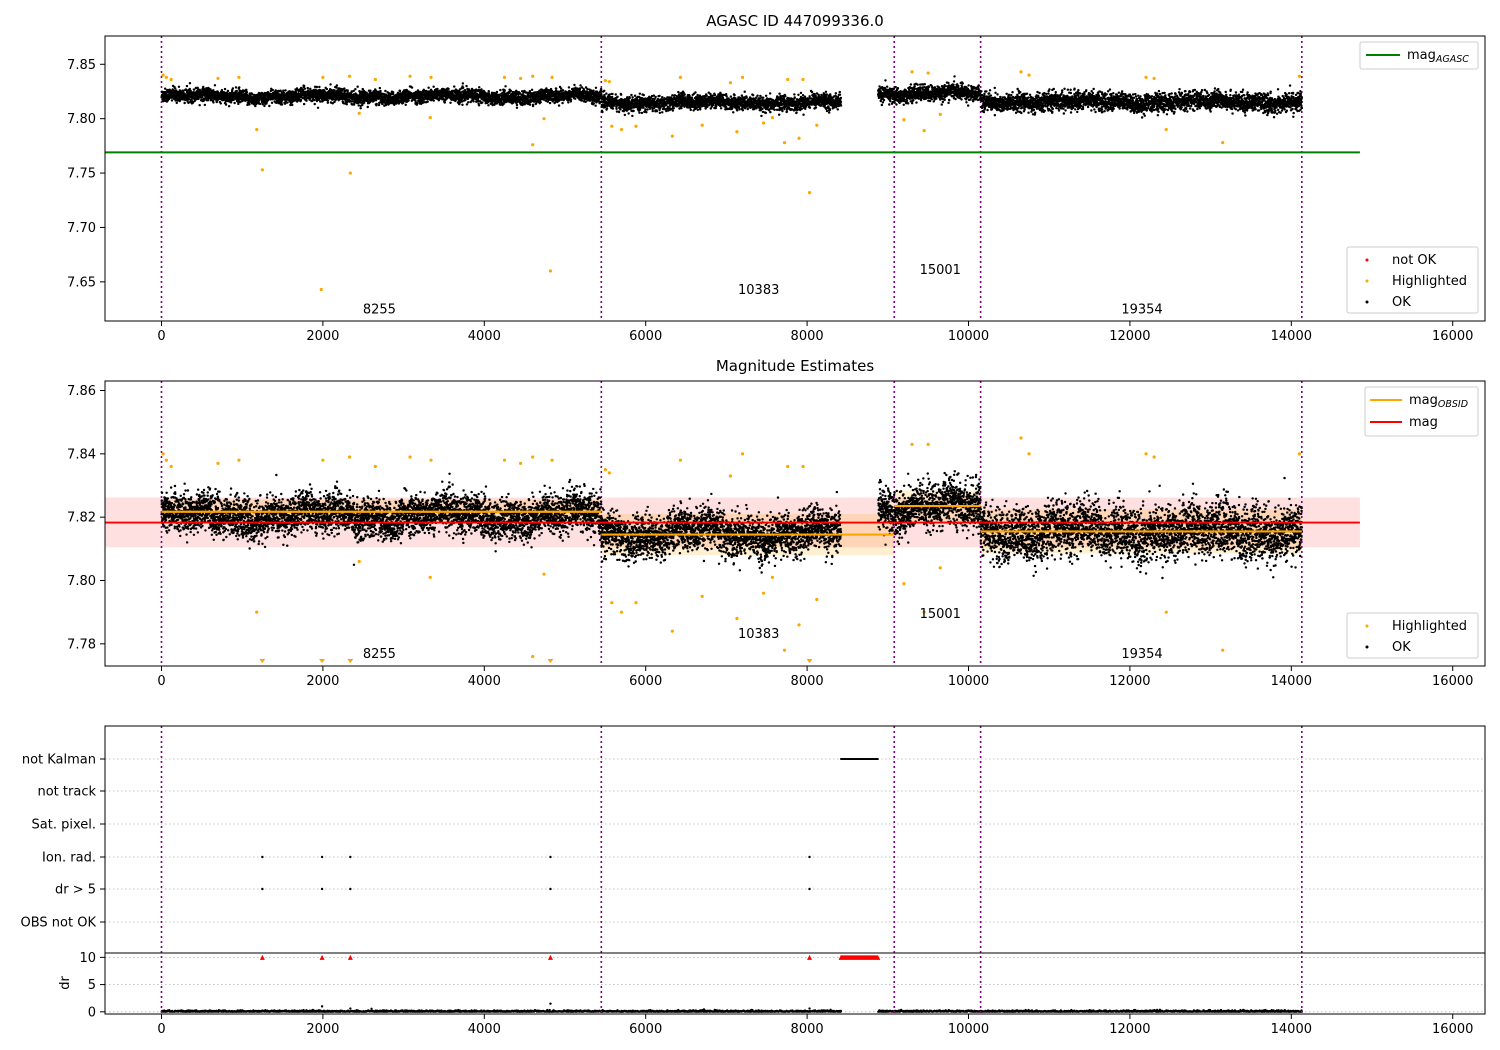  Describe the element at coordinates (75, 890) in the screenshot. I see `flag-row-label: dr > 5` at that location.